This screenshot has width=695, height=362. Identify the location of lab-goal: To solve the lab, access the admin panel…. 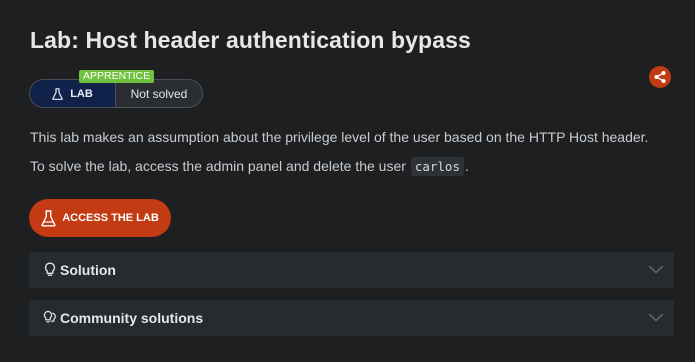
(249, 166).